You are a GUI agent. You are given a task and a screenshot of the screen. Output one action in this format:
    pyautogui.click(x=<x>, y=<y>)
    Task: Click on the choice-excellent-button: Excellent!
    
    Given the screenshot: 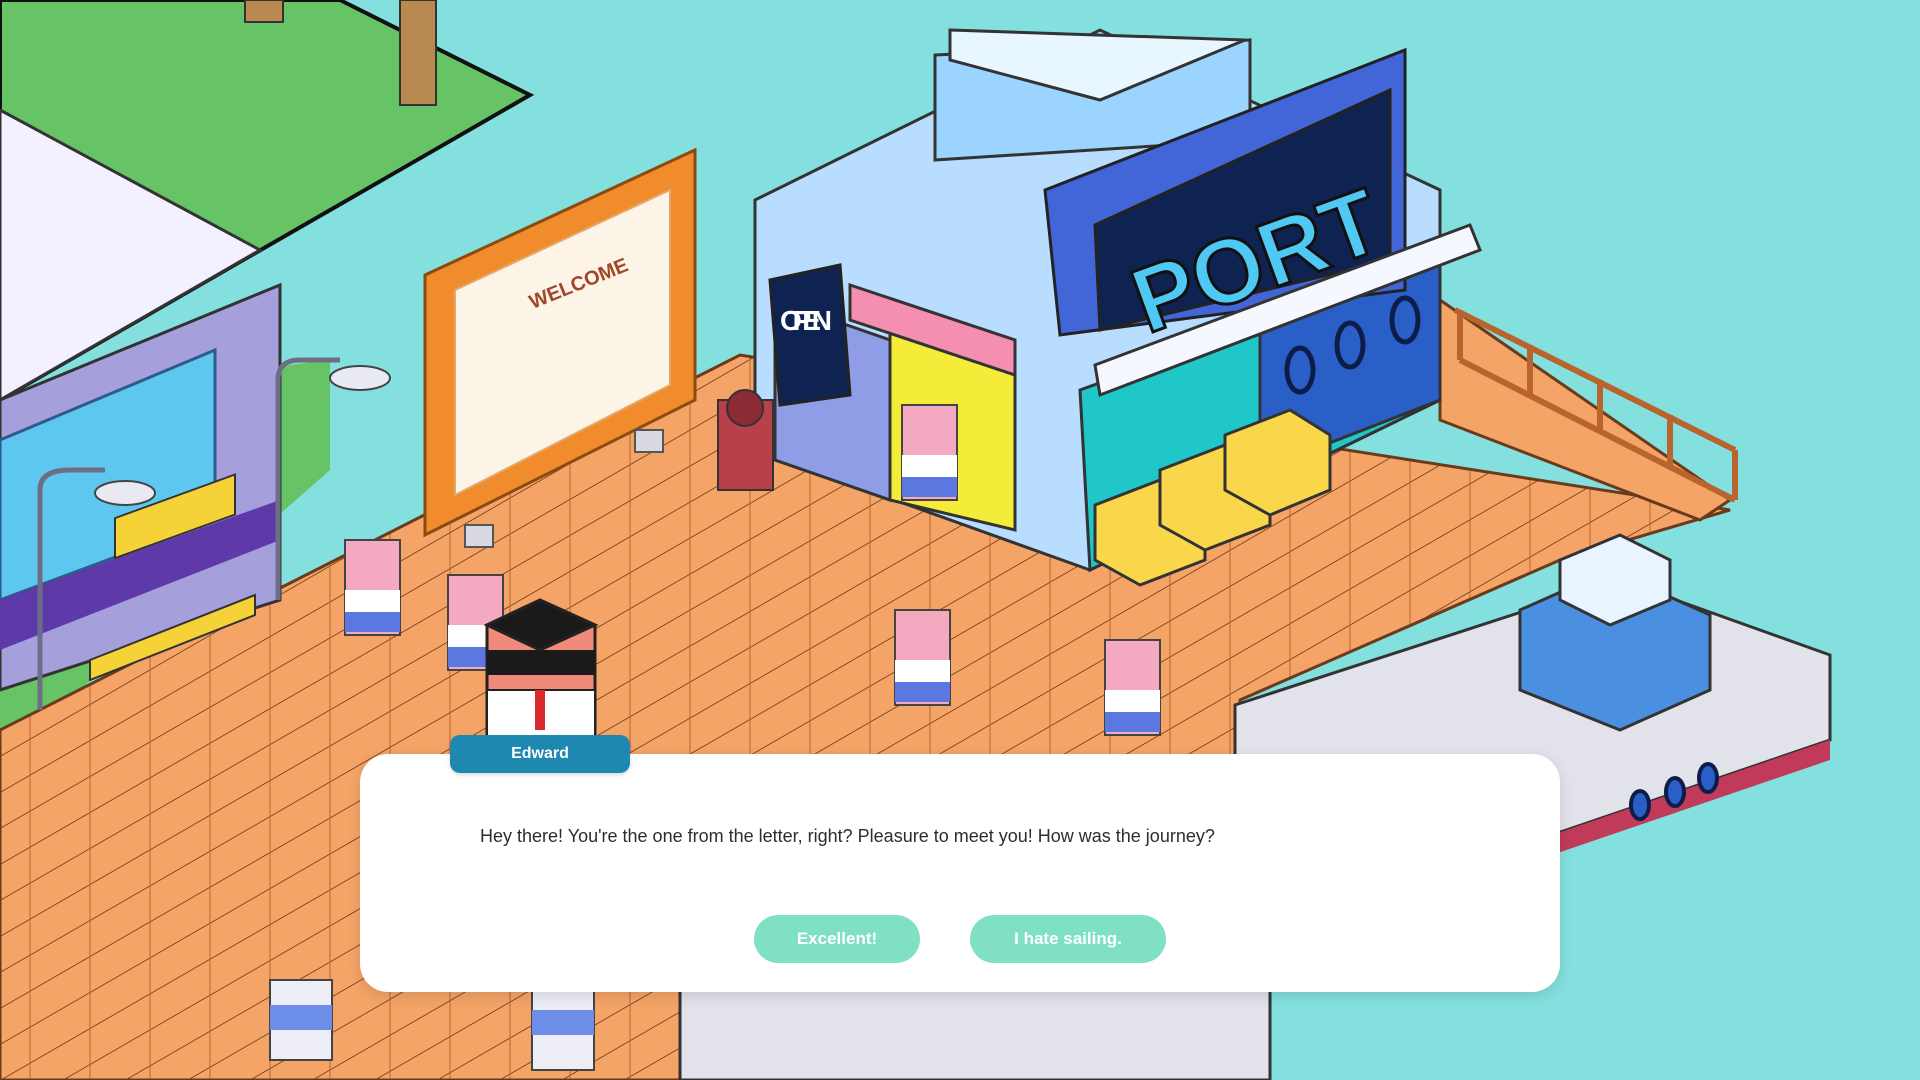 What is the action you would take?
    pyautogui.click(x=837, y=939)
    